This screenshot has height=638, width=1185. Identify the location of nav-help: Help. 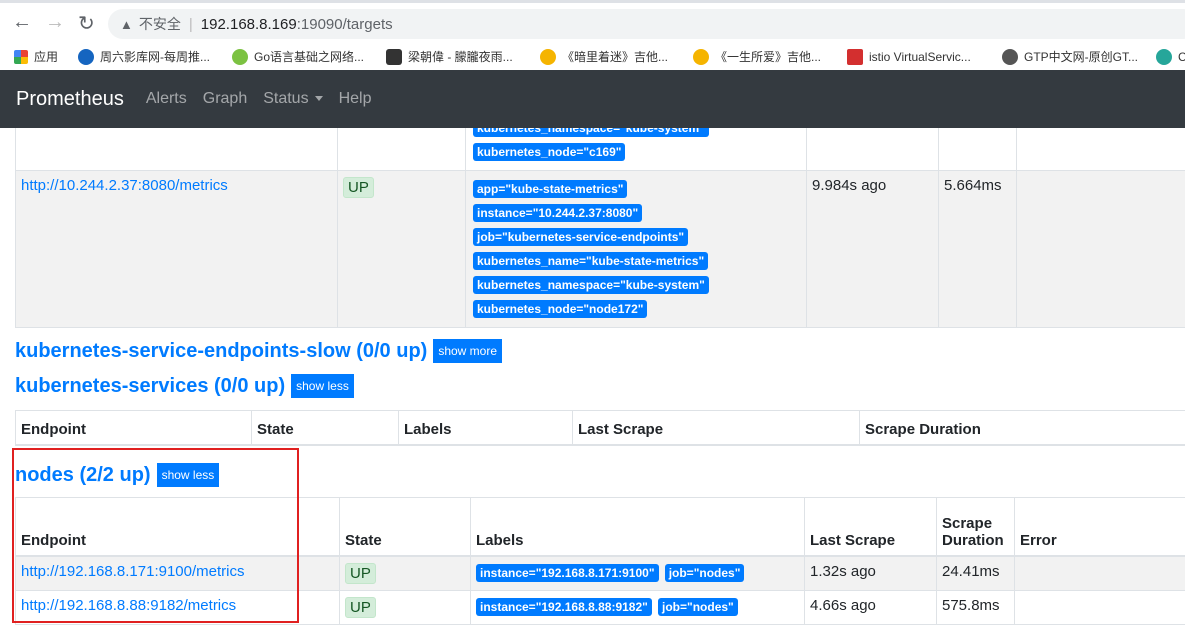
(355, 99).